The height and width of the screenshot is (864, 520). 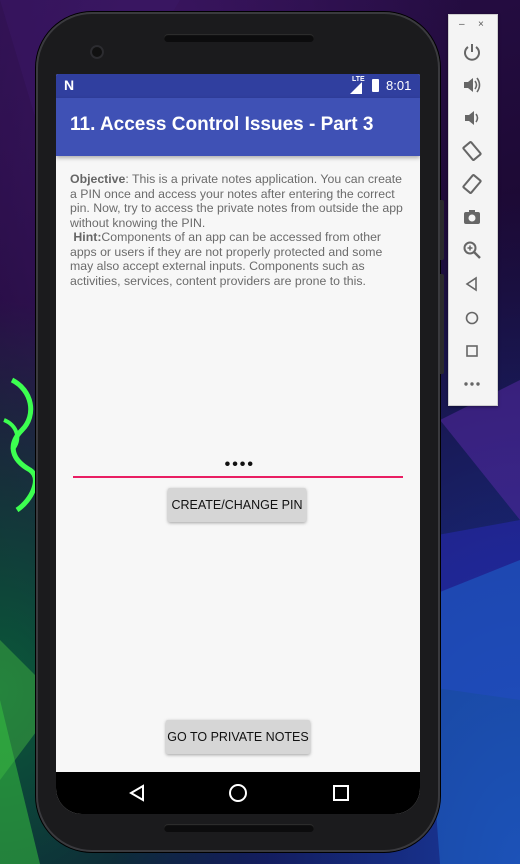 I want to click on pin-input: ••••, so click(x=238, y=466).